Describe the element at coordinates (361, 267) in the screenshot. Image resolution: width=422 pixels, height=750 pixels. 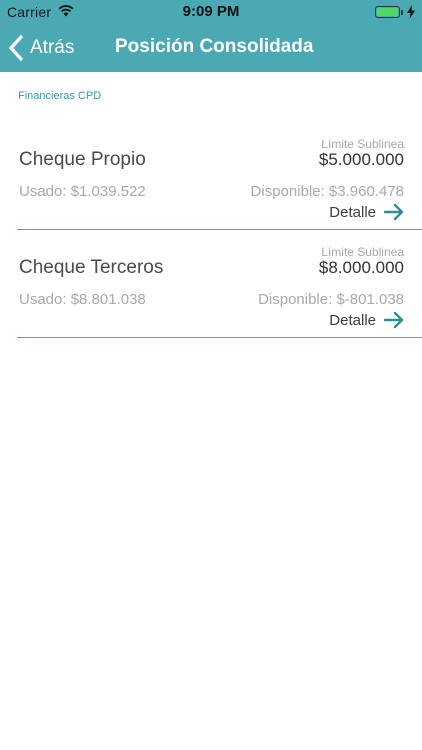
I see `limit-value: $8.000.000` at that location.